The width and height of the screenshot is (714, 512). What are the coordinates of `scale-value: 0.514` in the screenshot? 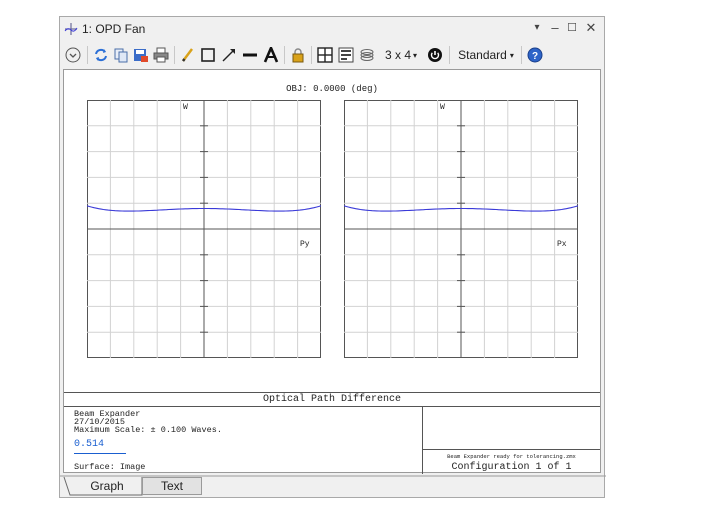 It's located at (89, 444).